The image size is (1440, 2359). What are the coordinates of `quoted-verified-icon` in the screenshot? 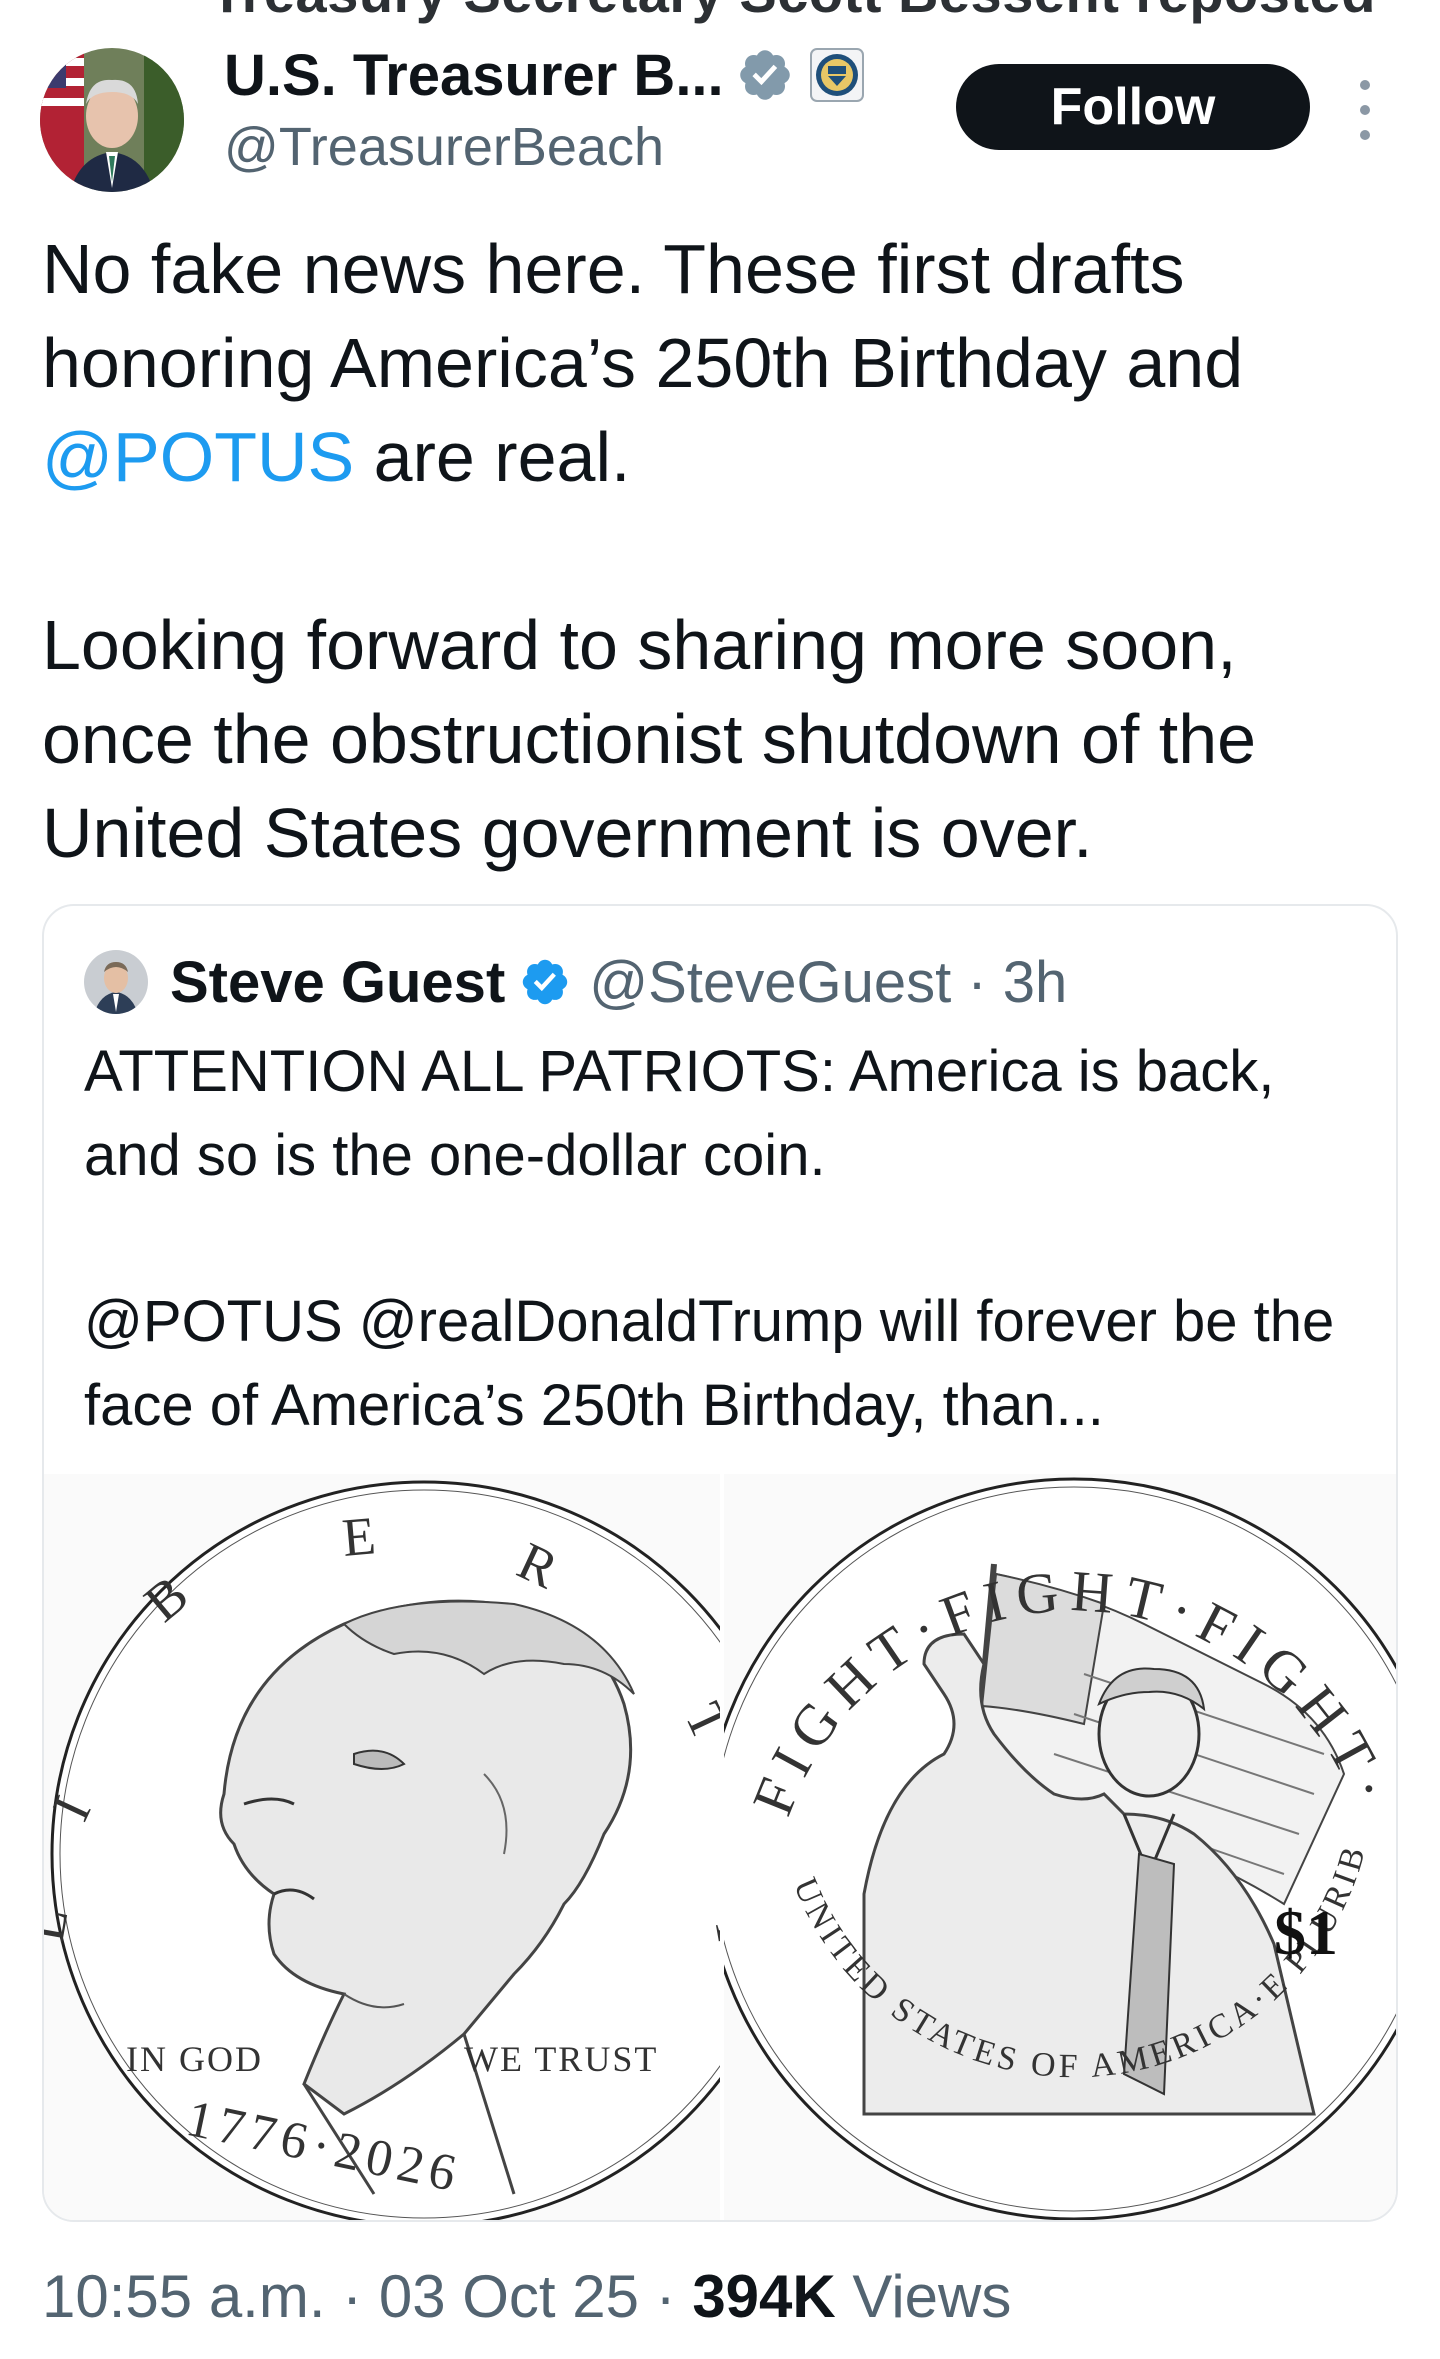 It's located at (545, 982).